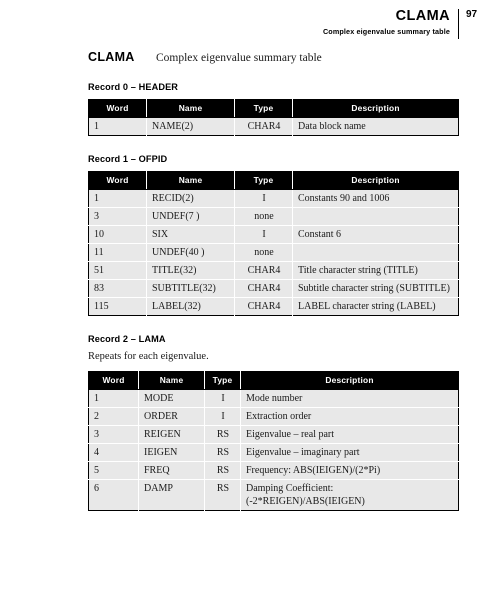 The image size is (500, 609). I want to click on cell-name: SIX, so click(190, 234).